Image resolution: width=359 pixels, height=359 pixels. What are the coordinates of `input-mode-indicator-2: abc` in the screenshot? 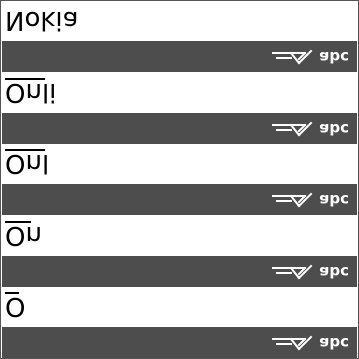 It's located at (310, 129).